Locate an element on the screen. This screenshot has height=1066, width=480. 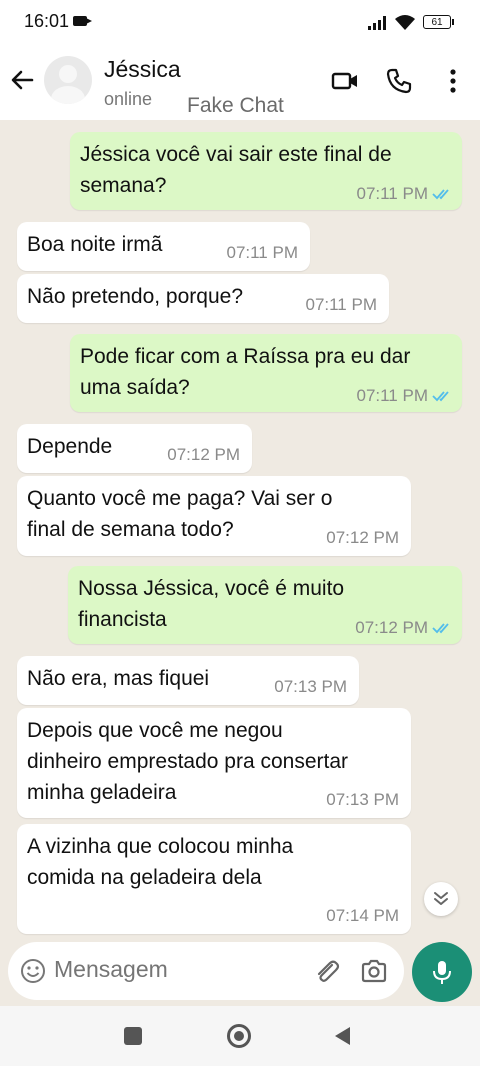
message-incoming: Depende 07:12 PM is located at coordinates (134, 448).